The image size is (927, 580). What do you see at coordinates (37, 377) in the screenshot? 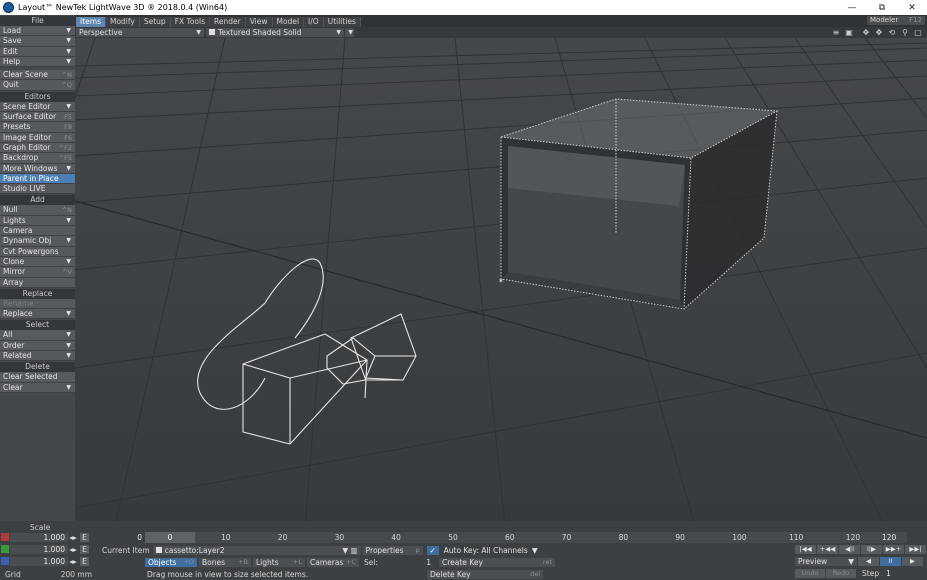
I see `sidebar-button-clear-selected: Clear Selected` at bounding box center [37, 377].